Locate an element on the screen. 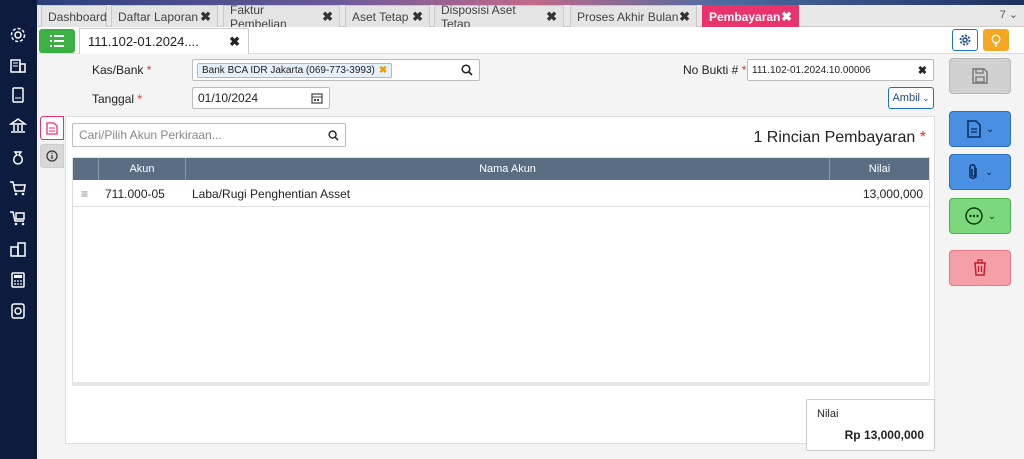 The height and width of the screenshot is (459, 1024). document-menu-button: ⌄ is located at coordinates (980, 129).